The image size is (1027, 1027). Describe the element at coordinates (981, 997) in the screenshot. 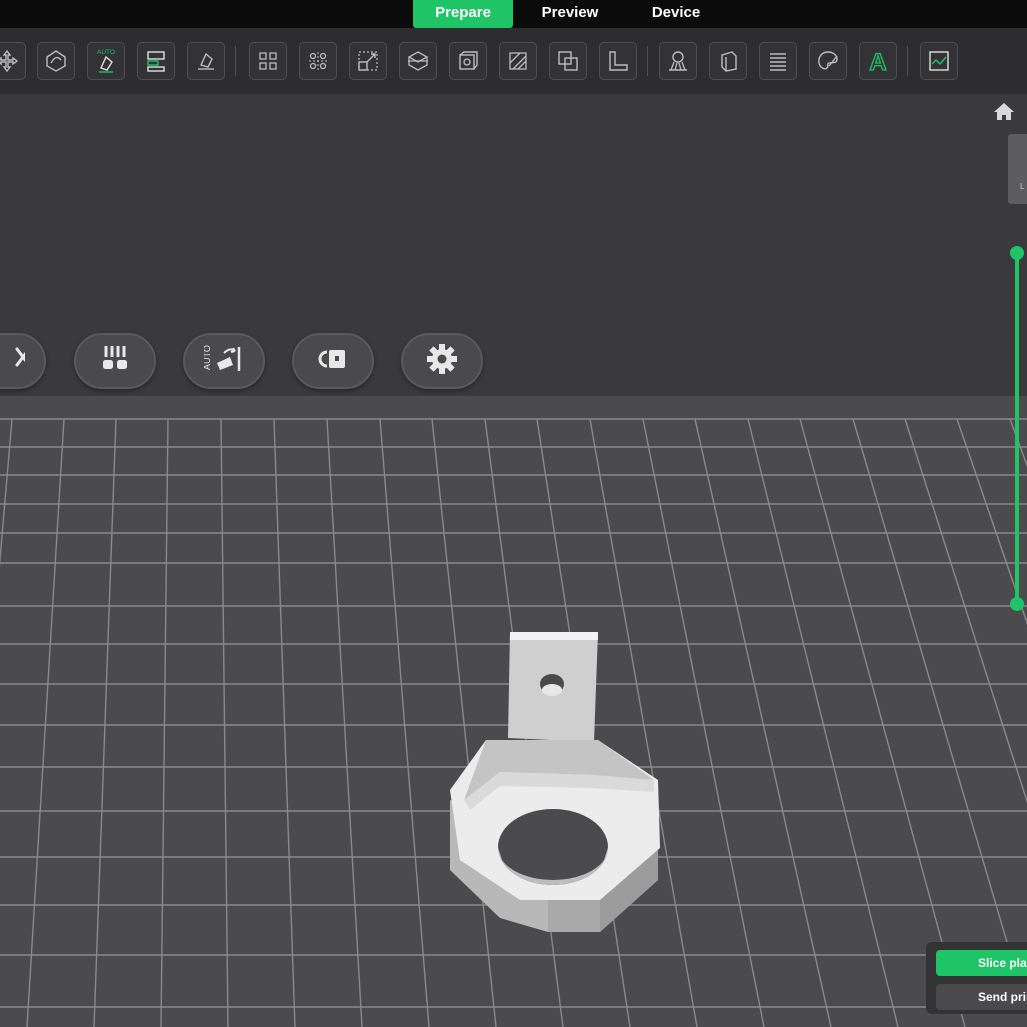

I see `send-print-button: Send print` at that location.